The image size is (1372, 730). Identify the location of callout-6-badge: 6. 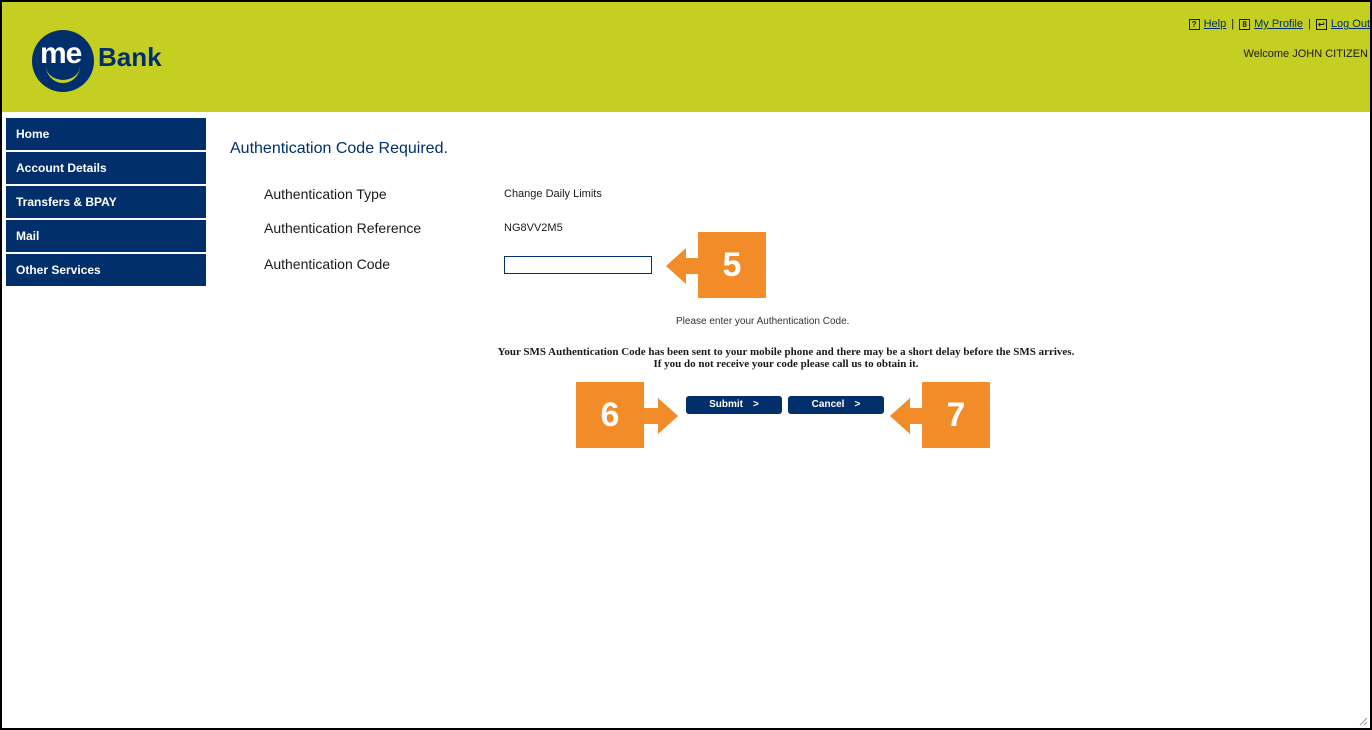
(610, 415).